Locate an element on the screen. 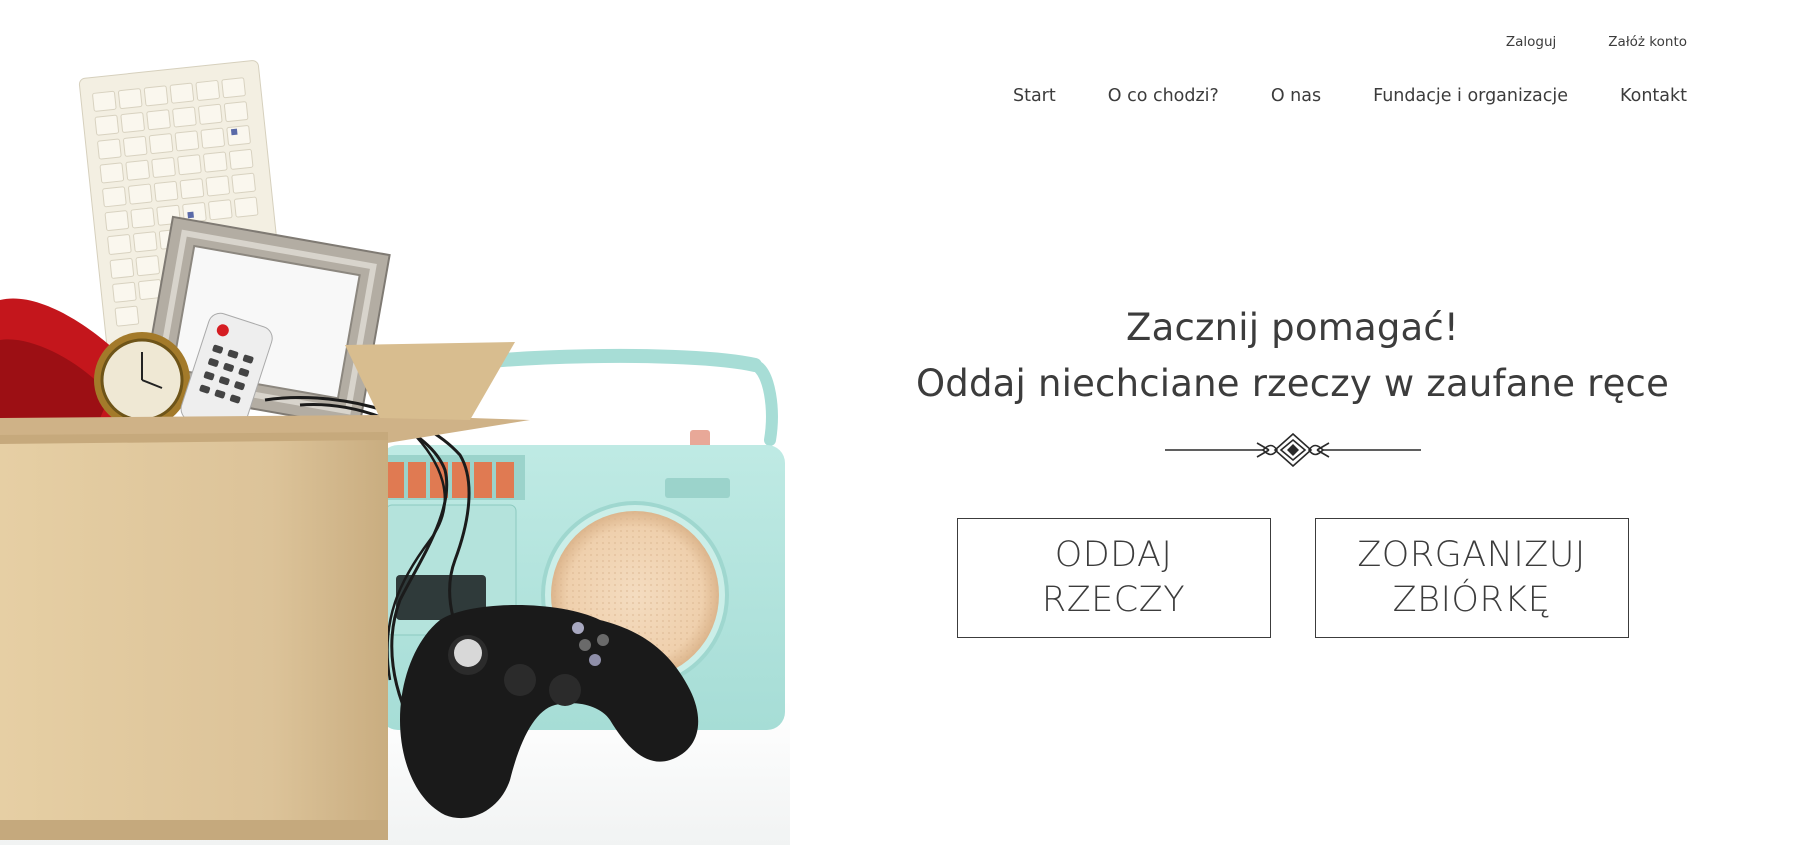 Image resolution: width=1817 pixels, height=845 pixels. nav-item-about-idea: O co chodzi? is located at coordinates (1163, 96).